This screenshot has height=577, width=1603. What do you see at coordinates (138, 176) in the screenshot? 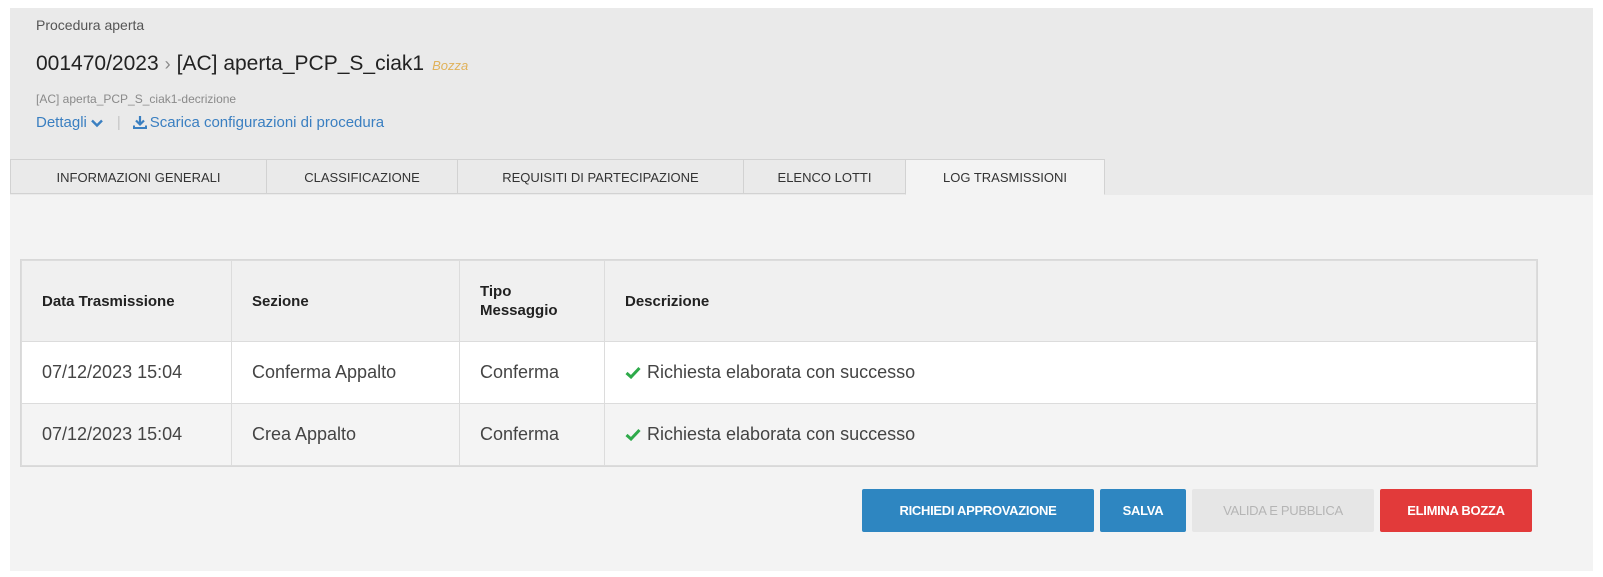
I see `tab-informazioni-generali: INFORMAZIONI GENERALI` at bounding box center [138, 176].